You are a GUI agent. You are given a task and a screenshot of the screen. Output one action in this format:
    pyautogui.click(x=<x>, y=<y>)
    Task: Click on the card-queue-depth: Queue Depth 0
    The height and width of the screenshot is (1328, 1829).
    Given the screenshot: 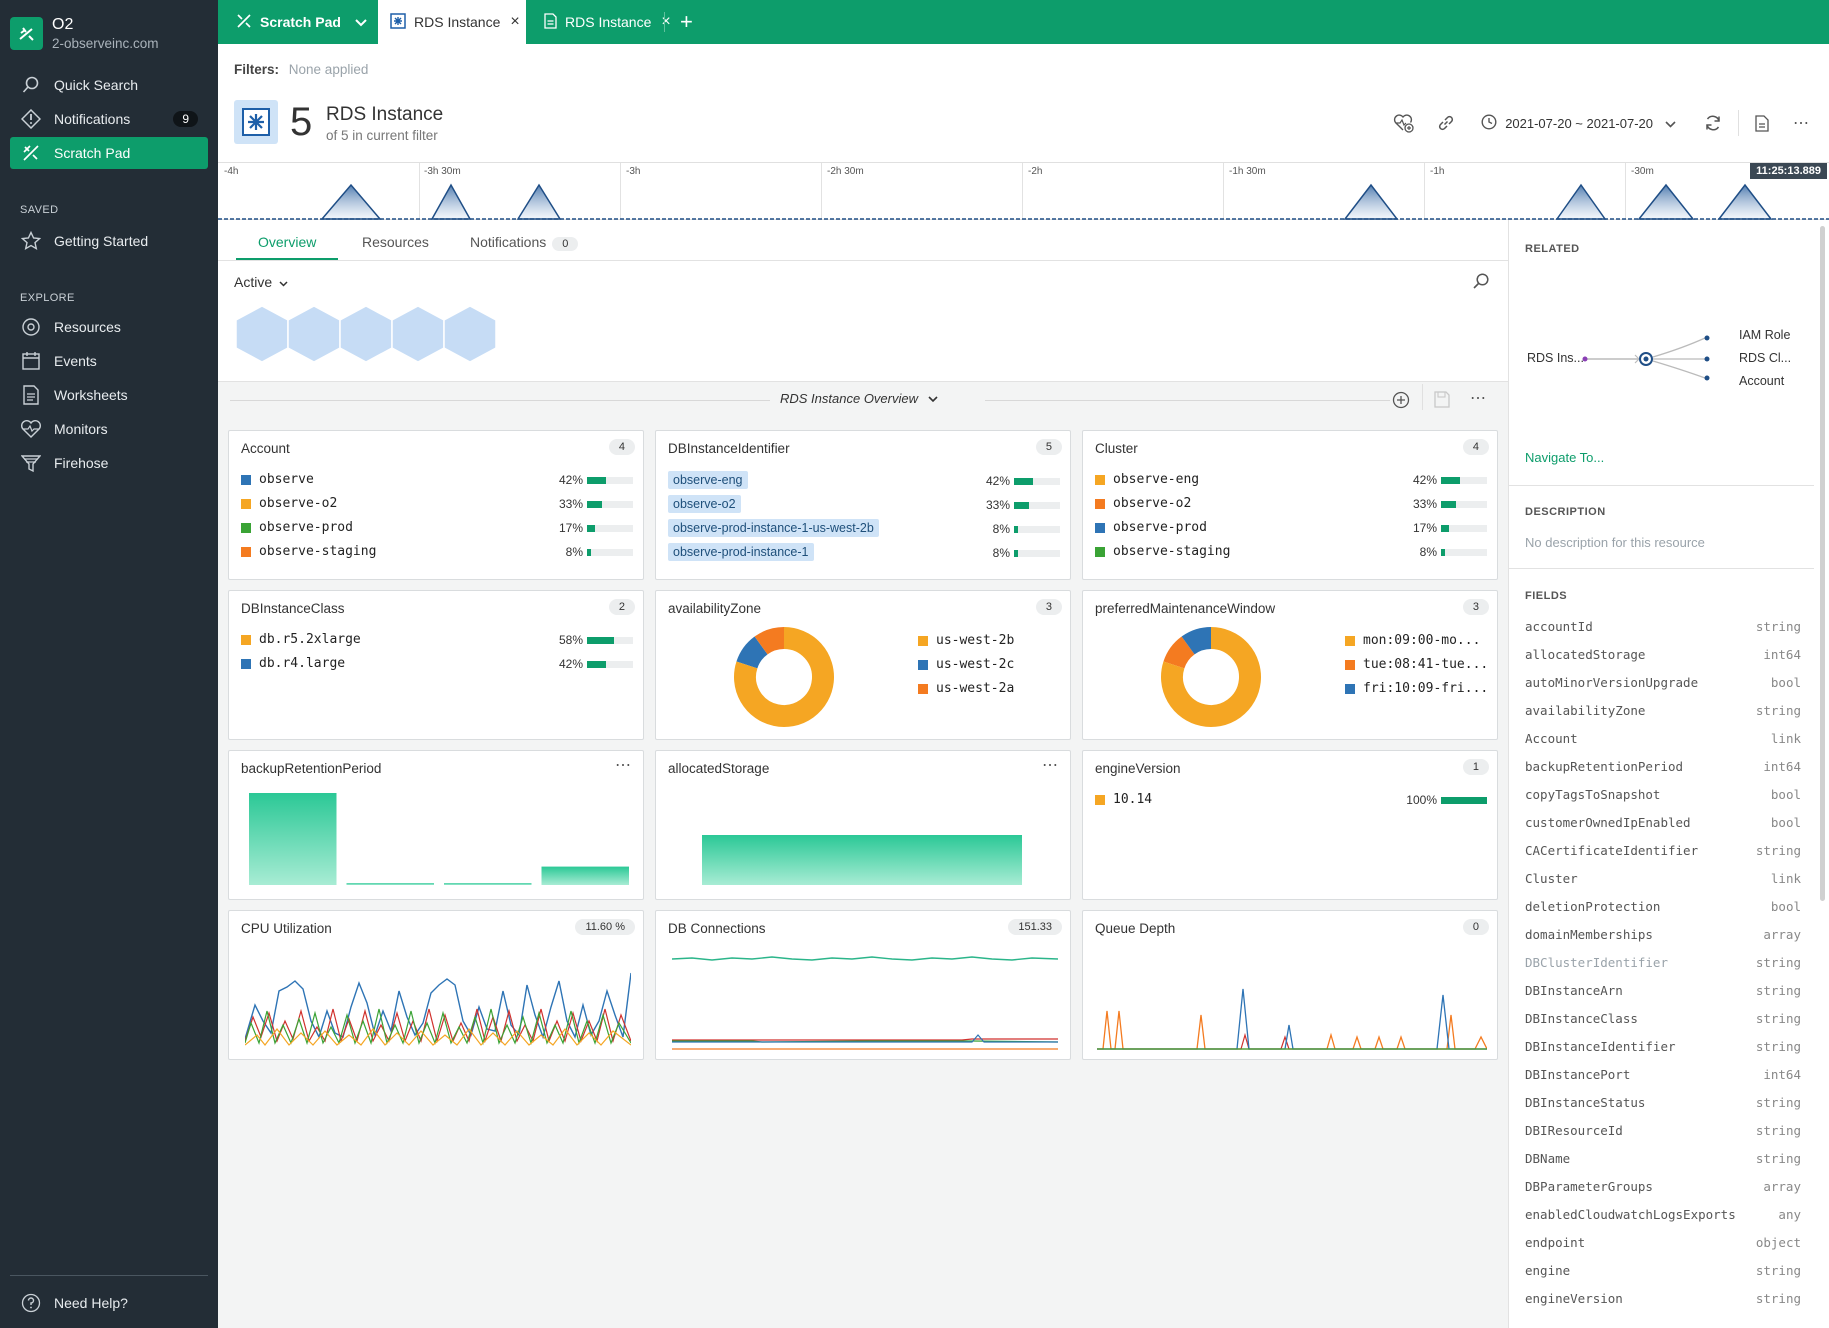 What is the action you would take?
    pyautogui.click(x=1290, y=985)
    